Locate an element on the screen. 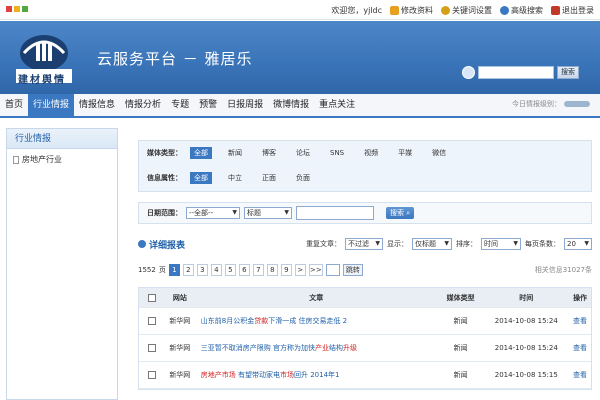 Image resolution: width=600 pixels, height=400 pixels. info-attr-option: 负面 is located at coordinates (303, 178).